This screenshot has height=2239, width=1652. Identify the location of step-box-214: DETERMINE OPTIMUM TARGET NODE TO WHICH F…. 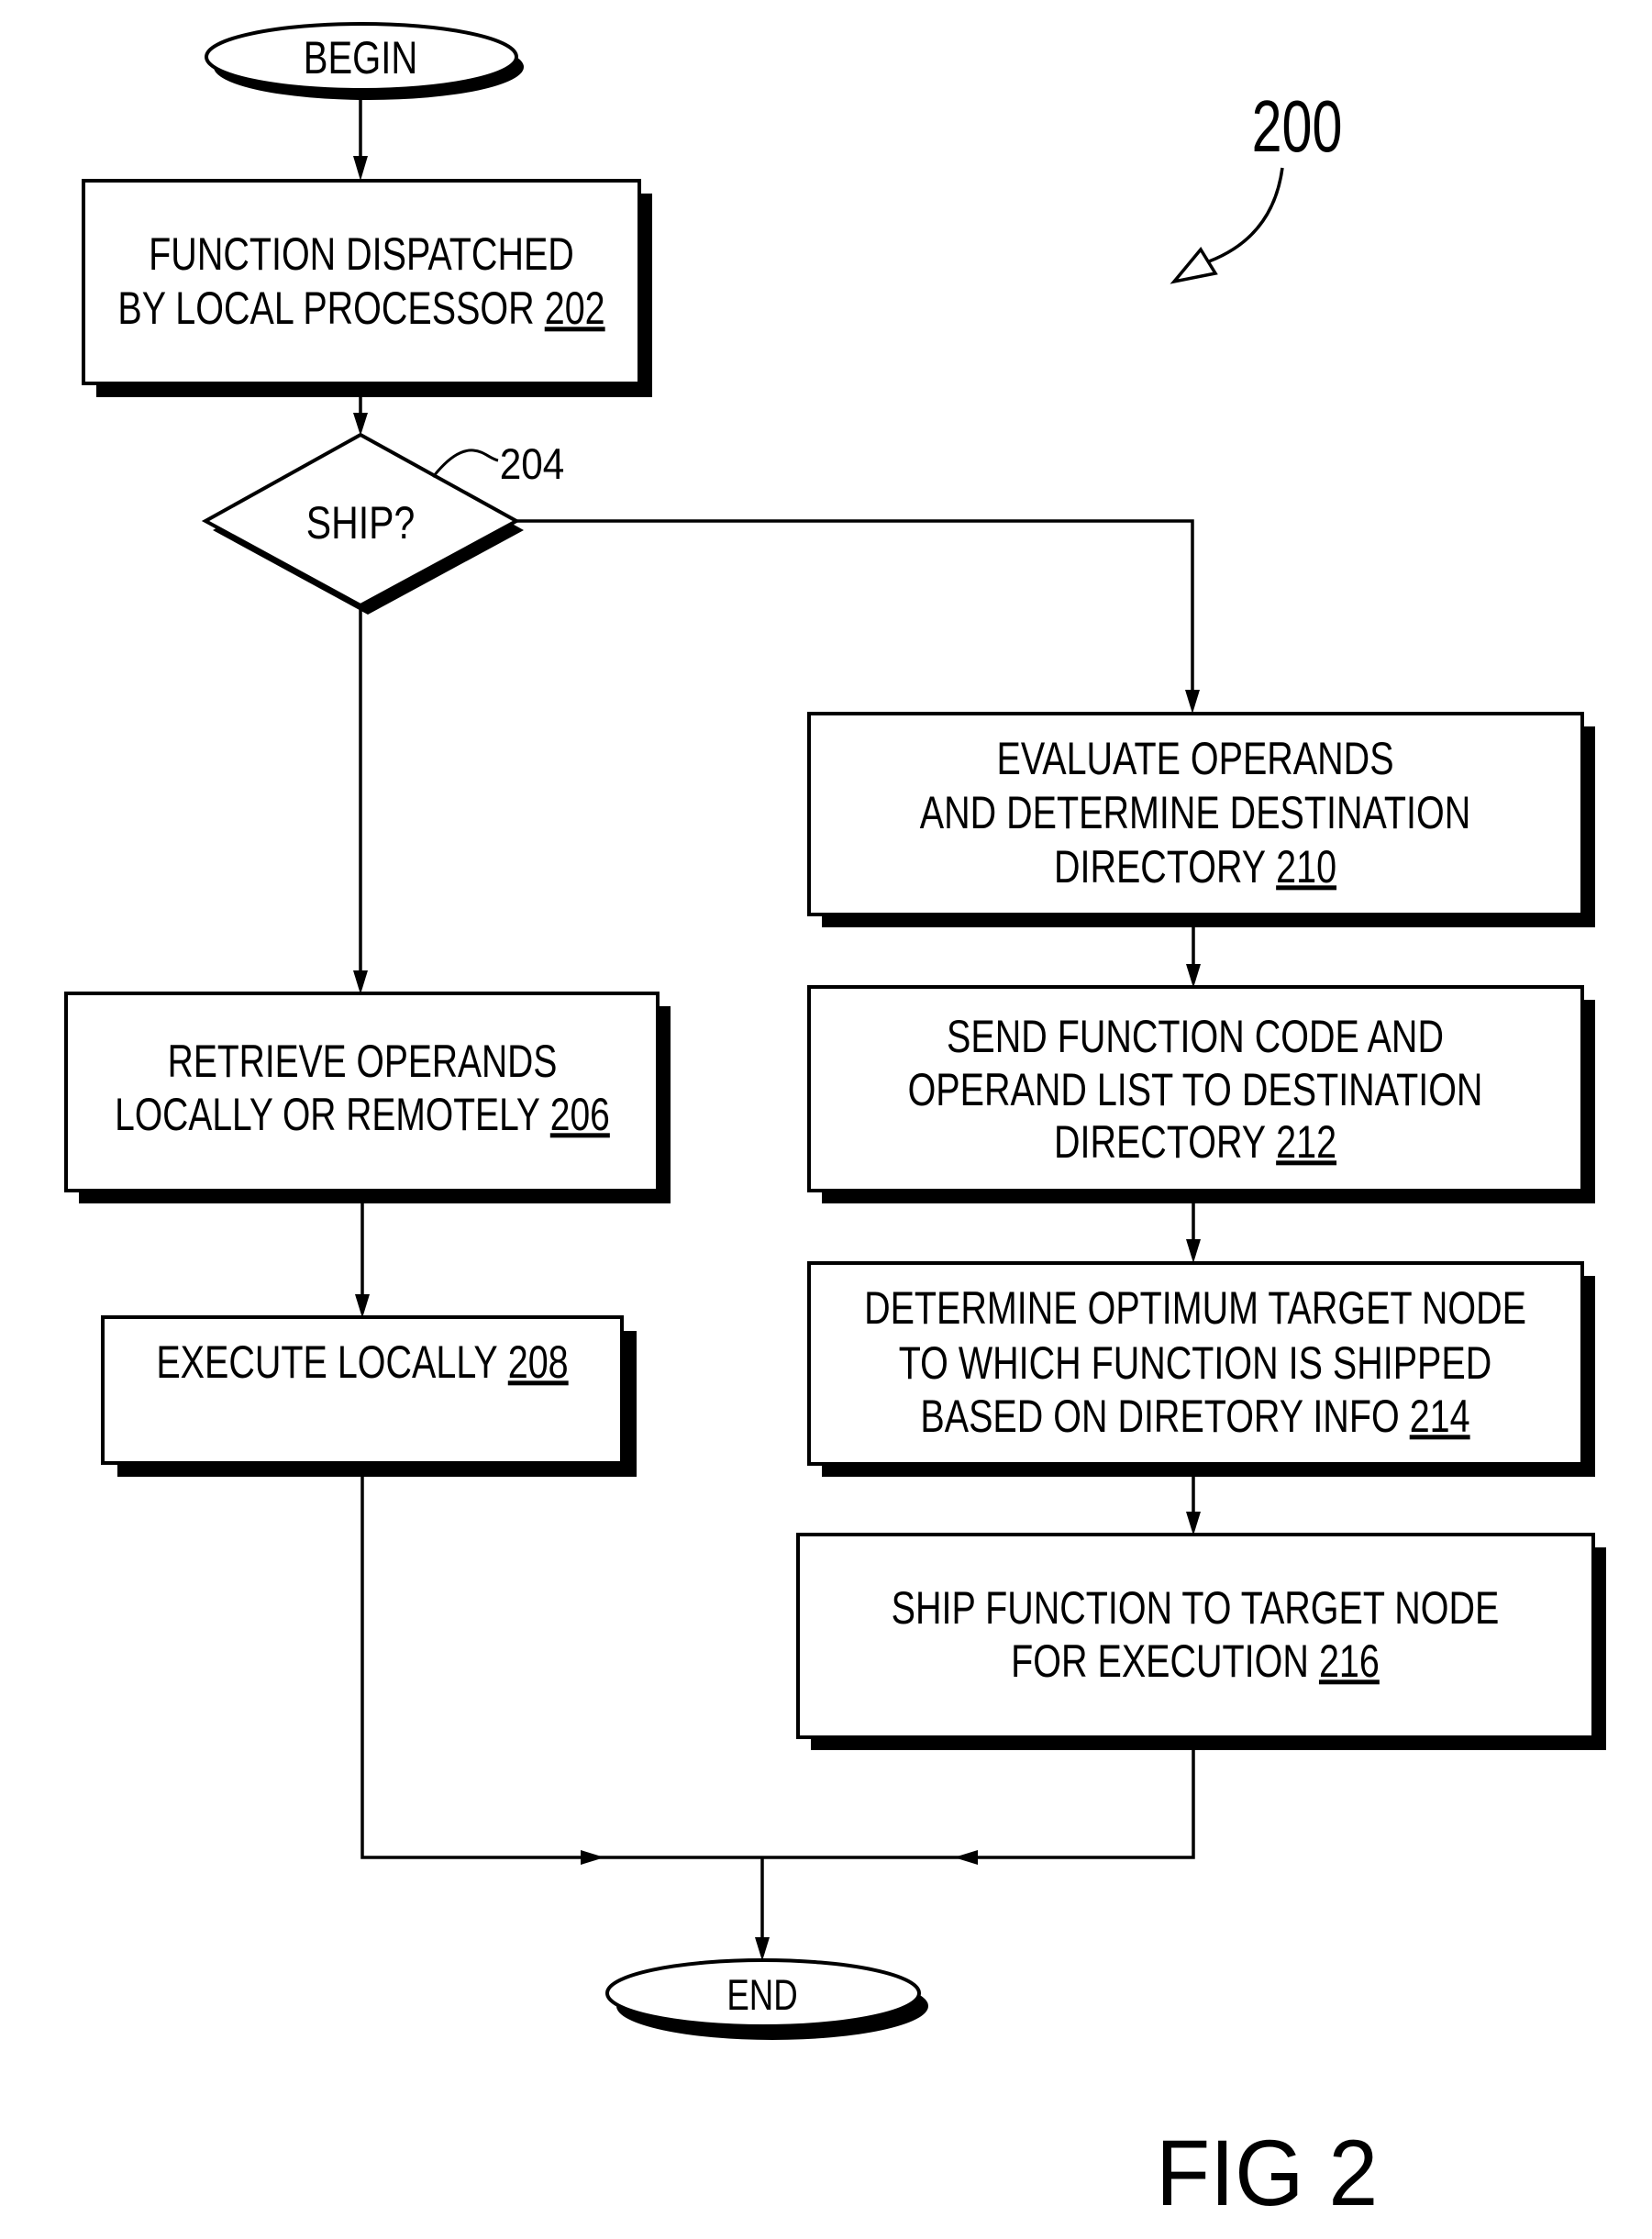
(1201, 1369).